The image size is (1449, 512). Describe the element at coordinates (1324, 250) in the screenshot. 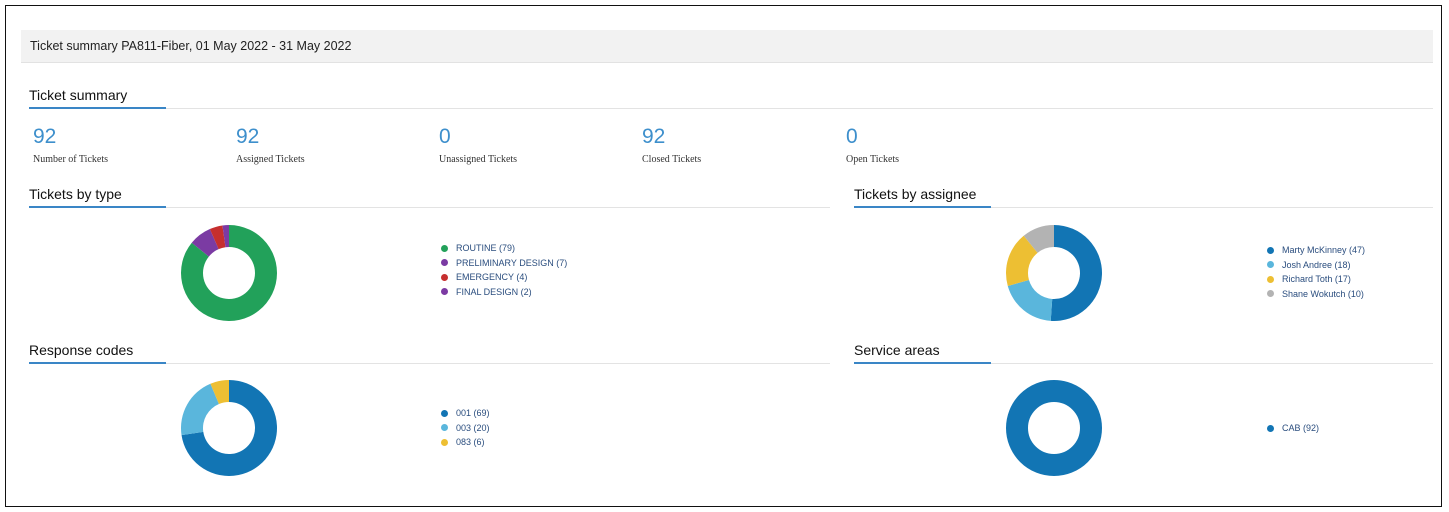

I see `legend-label: Marty McKinney (47)` at that location.